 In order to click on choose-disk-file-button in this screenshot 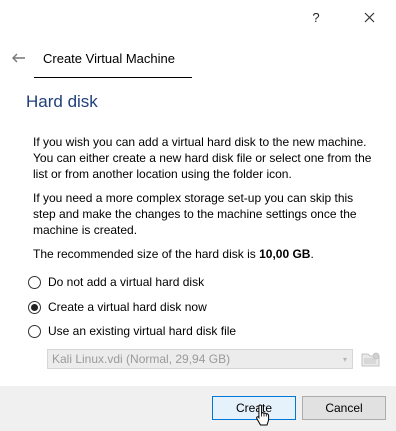, I will do `click(371, 359)`.